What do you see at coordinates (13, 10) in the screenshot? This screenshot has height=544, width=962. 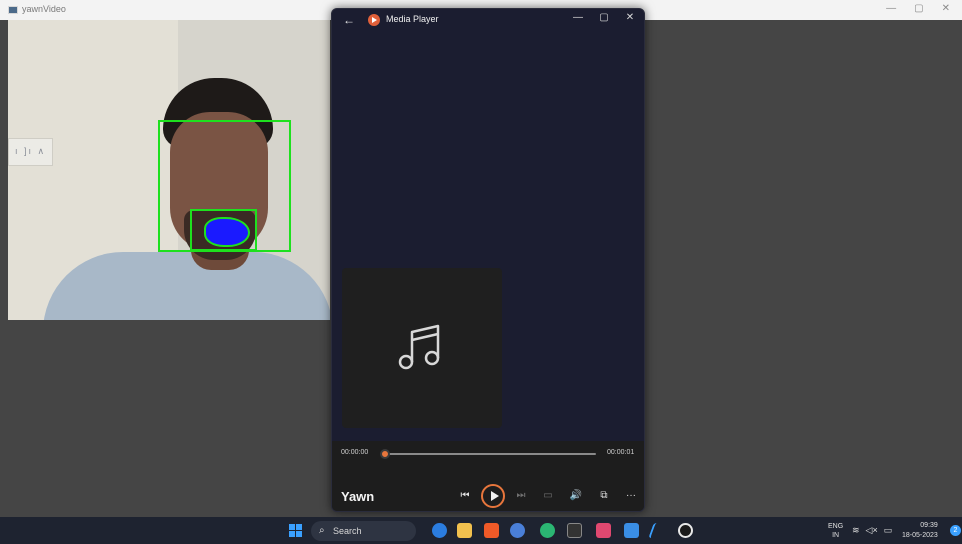 I see `app-icon` at bounding box center [13, 10].